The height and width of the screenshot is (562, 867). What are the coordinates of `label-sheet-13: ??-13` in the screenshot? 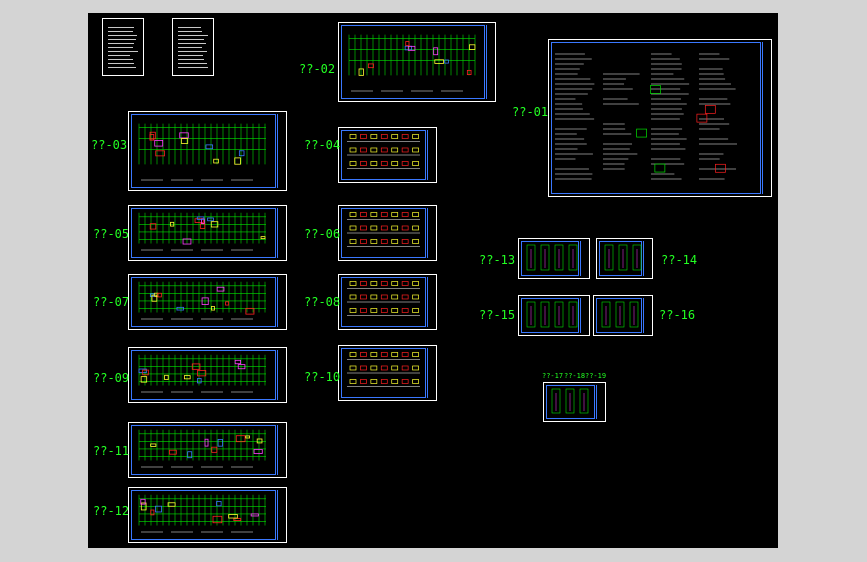 It's located at (497, 260).